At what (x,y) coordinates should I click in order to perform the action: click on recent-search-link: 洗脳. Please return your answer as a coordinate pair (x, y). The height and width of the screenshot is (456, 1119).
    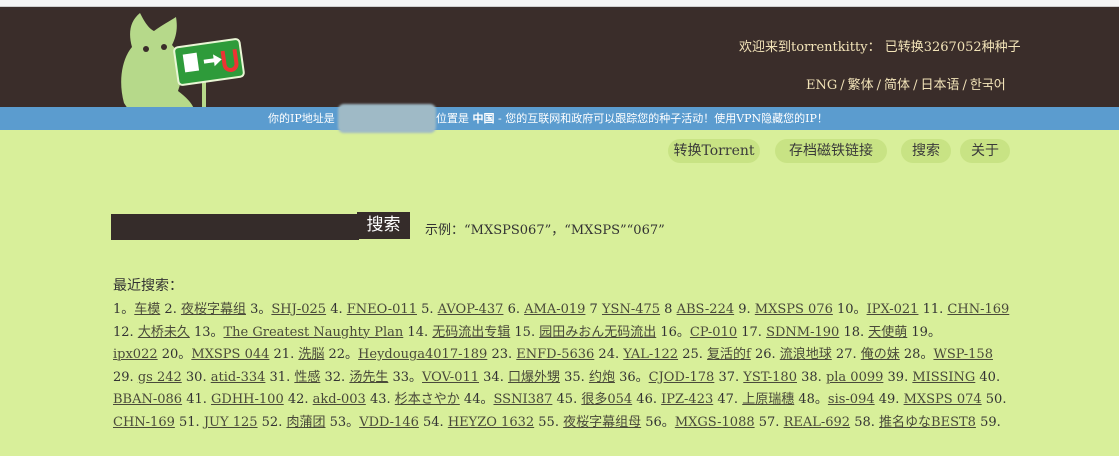
    Looking at the image, I should click on (311, 354).